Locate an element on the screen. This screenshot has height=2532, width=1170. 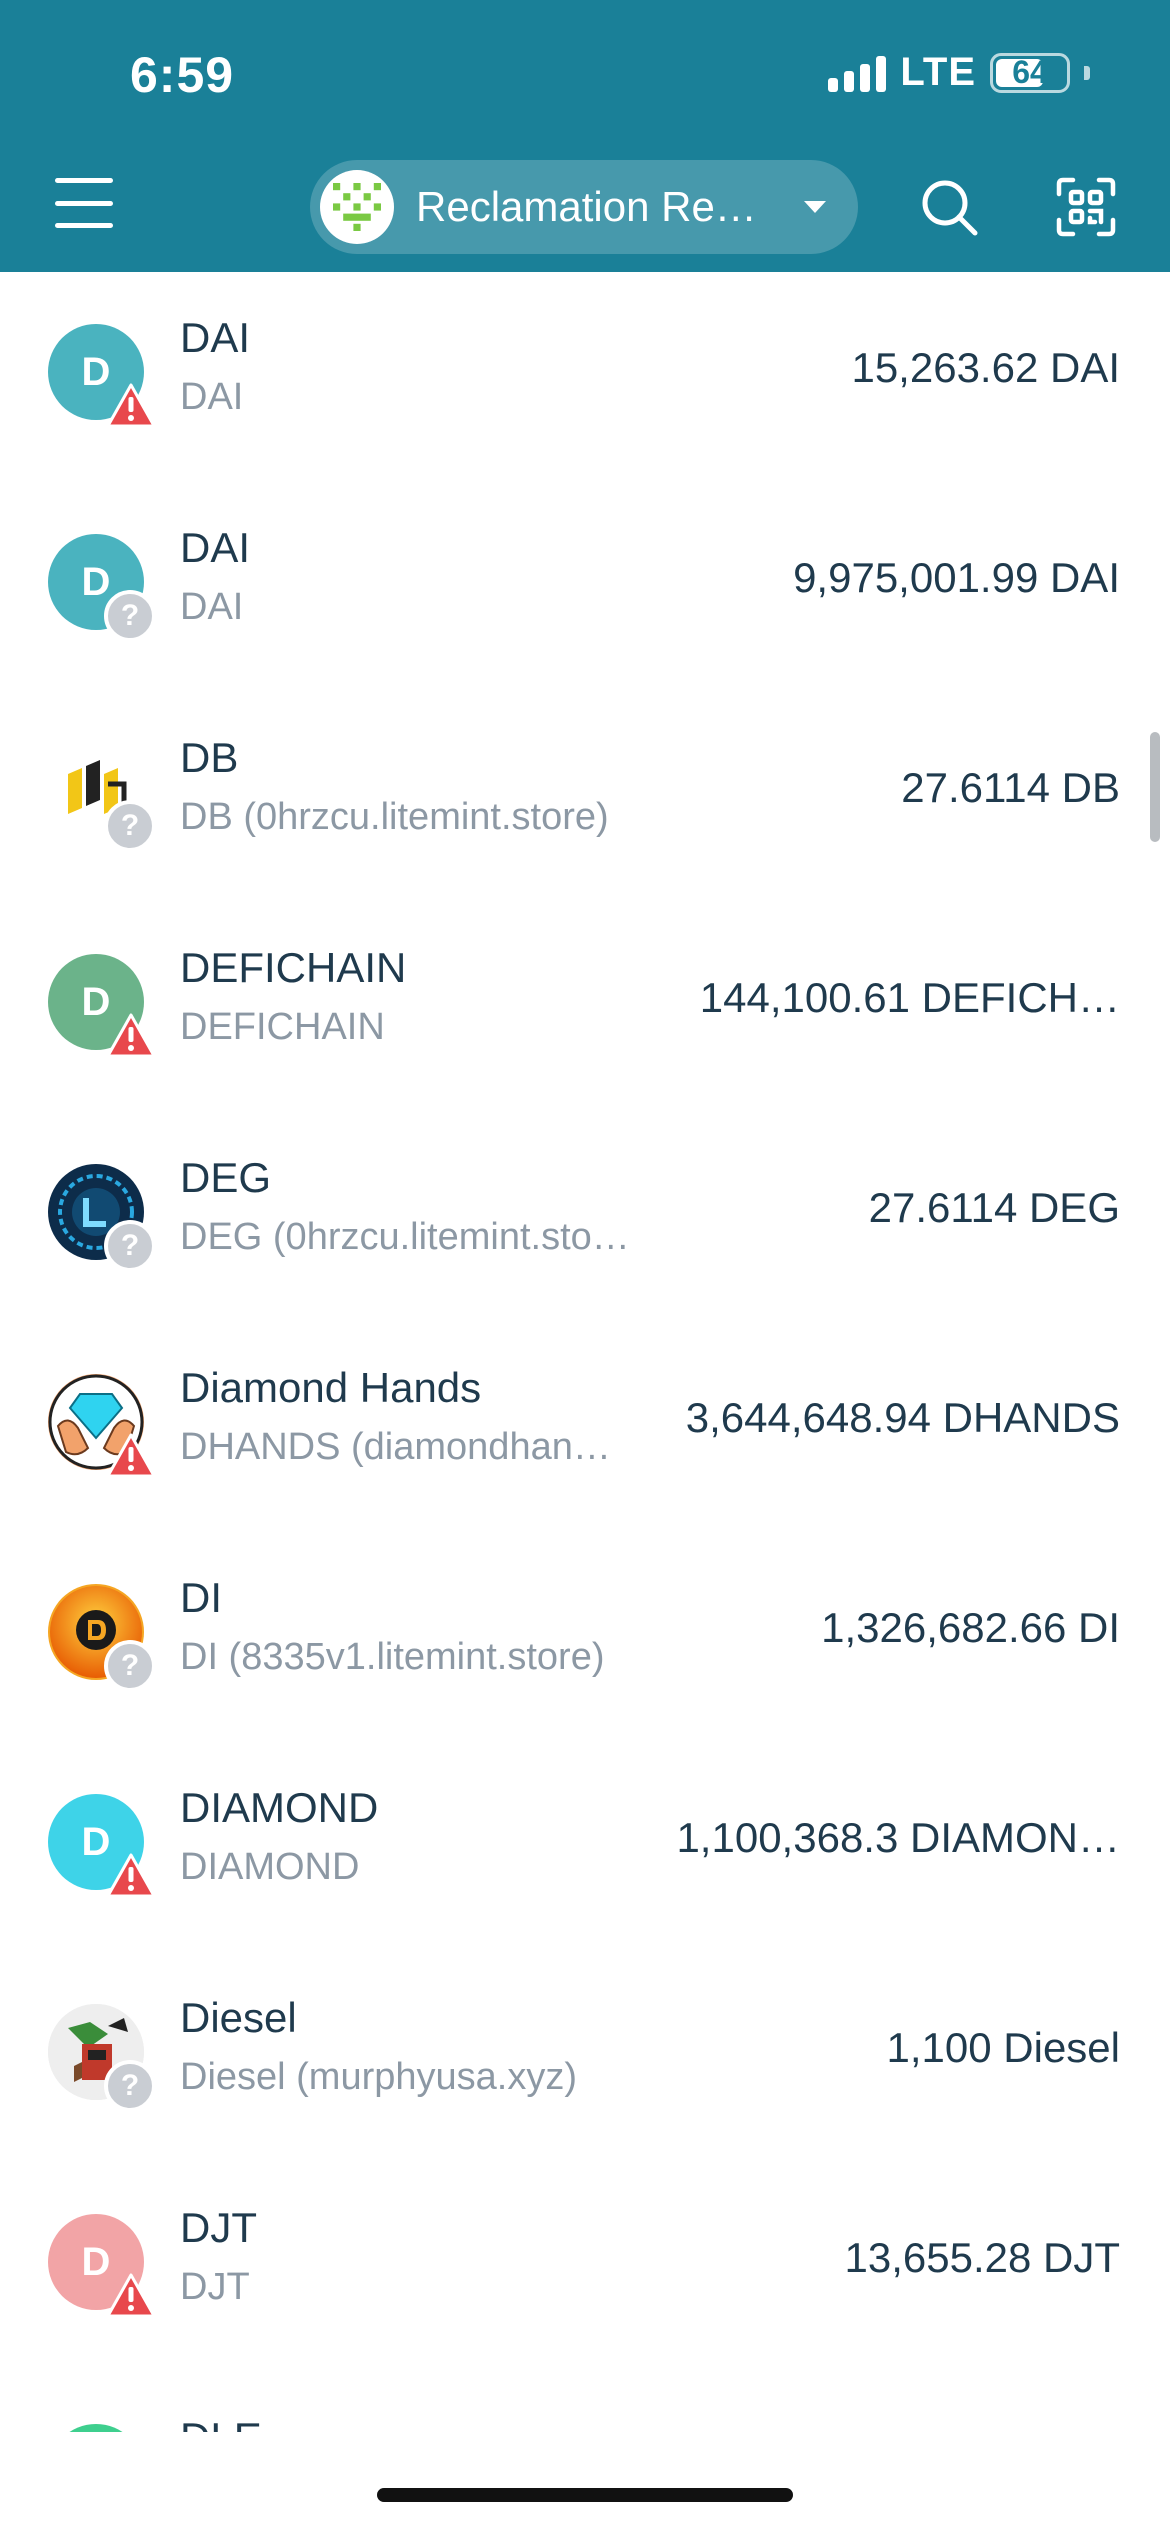
token-row: D DAI DAI 15,263.62 DAI is located at coordinates (585, 377).